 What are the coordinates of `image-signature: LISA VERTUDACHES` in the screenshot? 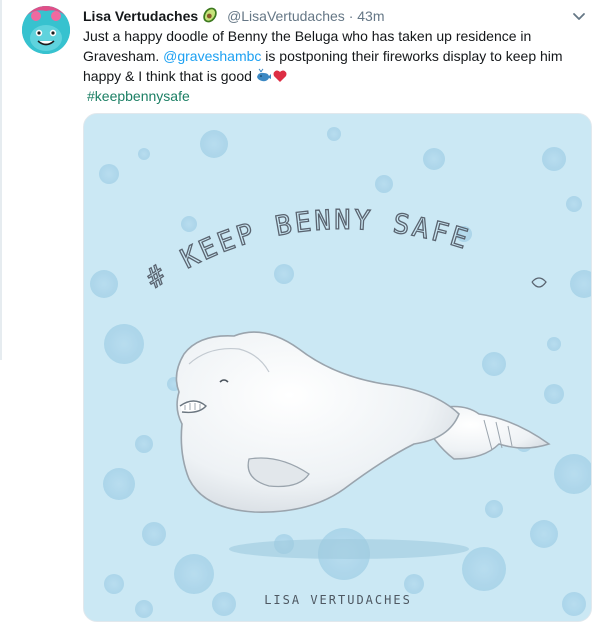 It's located at (338, 600).